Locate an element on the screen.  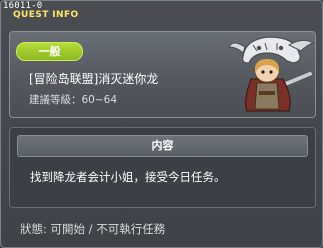
content-section-header: 内容 is located at coordinates (162, 146).